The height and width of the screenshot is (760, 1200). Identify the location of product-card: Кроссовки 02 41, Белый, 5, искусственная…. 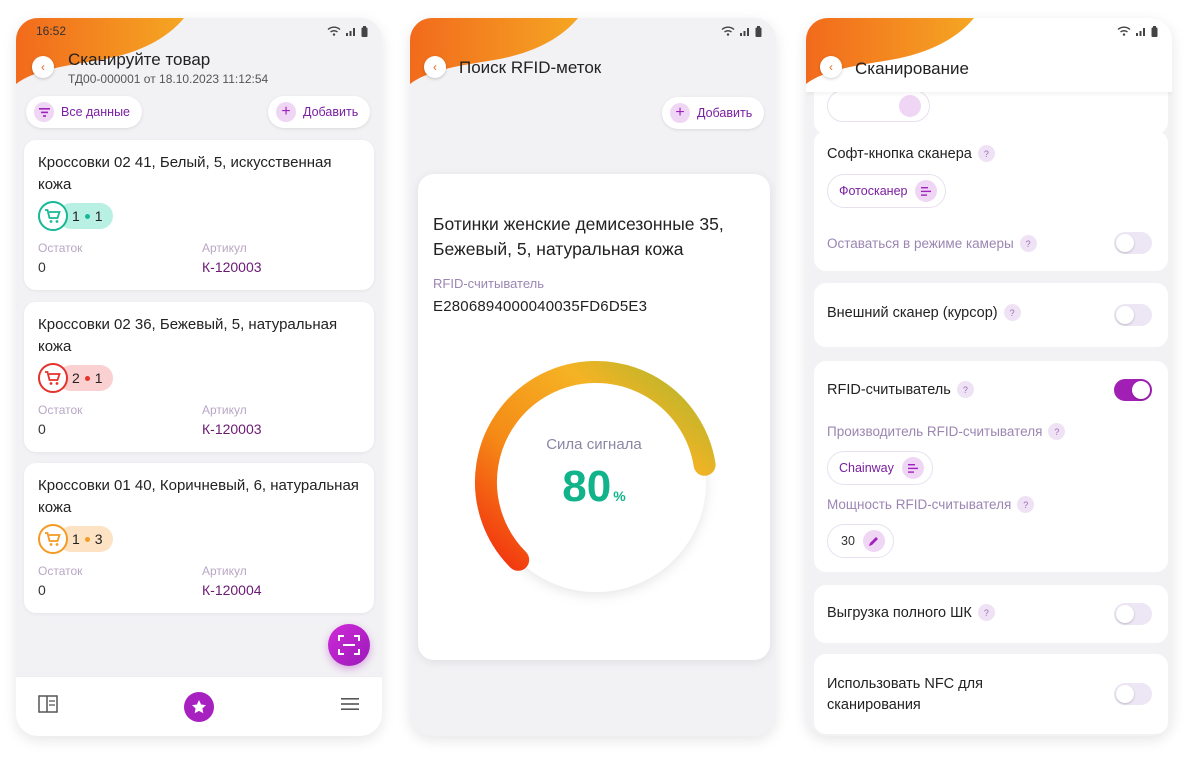
(199, 215).